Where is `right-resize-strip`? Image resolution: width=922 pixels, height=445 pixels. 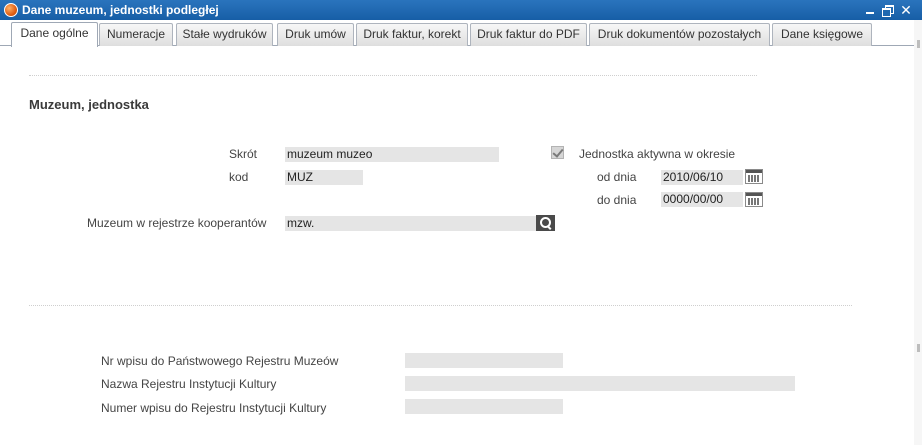 right-resize-strip is located at coordinates (918, 232).